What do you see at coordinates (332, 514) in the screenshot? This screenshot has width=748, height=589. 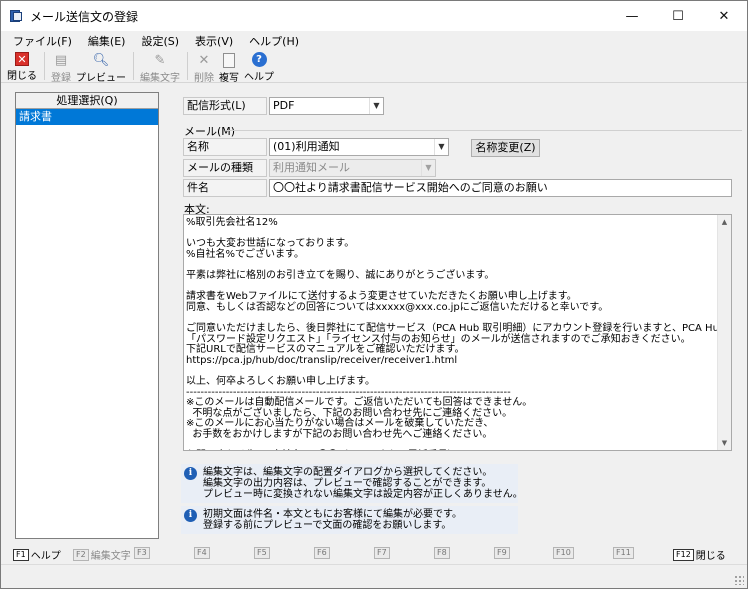 I see `info-line: 初期文面は件名・本文ともにお客様にて編集が必要です。` at bounding box center [332, 514].